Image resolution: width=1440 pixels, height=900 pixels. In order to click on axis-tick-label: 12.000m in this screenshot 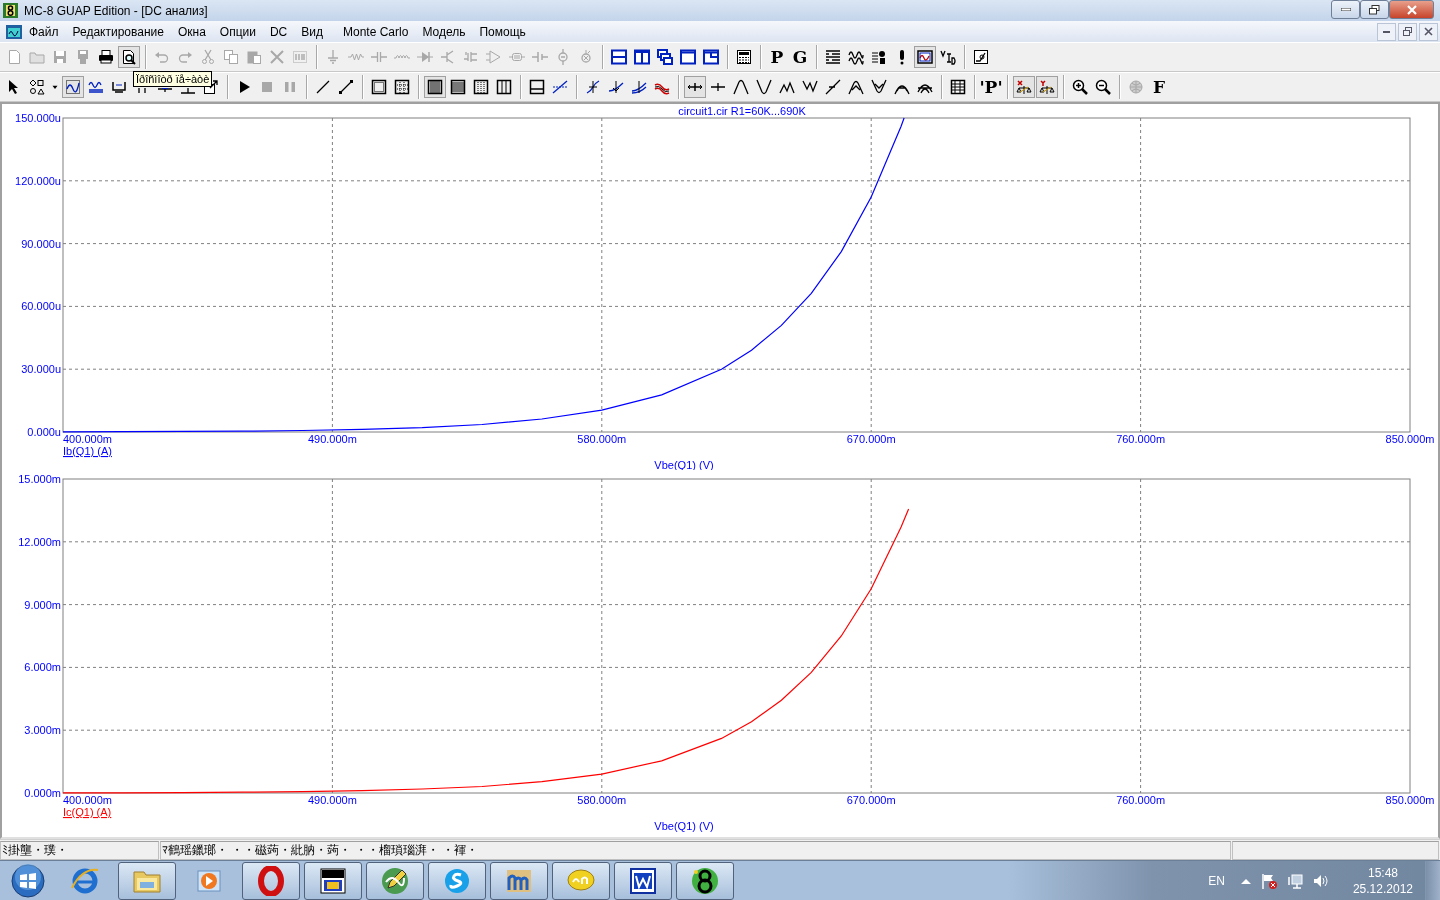, I will do `click(39, 541)`.